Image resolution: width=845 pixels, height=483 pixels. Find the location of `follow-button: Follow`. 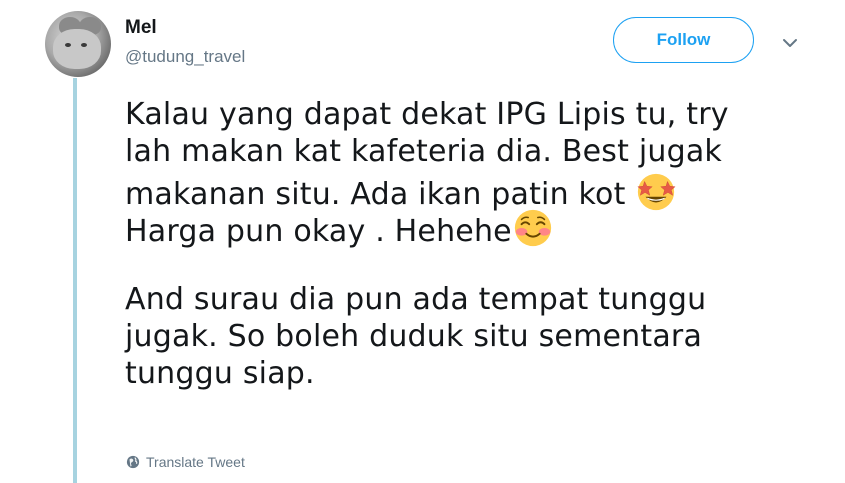

follow-button: Follow is located at coordinates (683, 40).